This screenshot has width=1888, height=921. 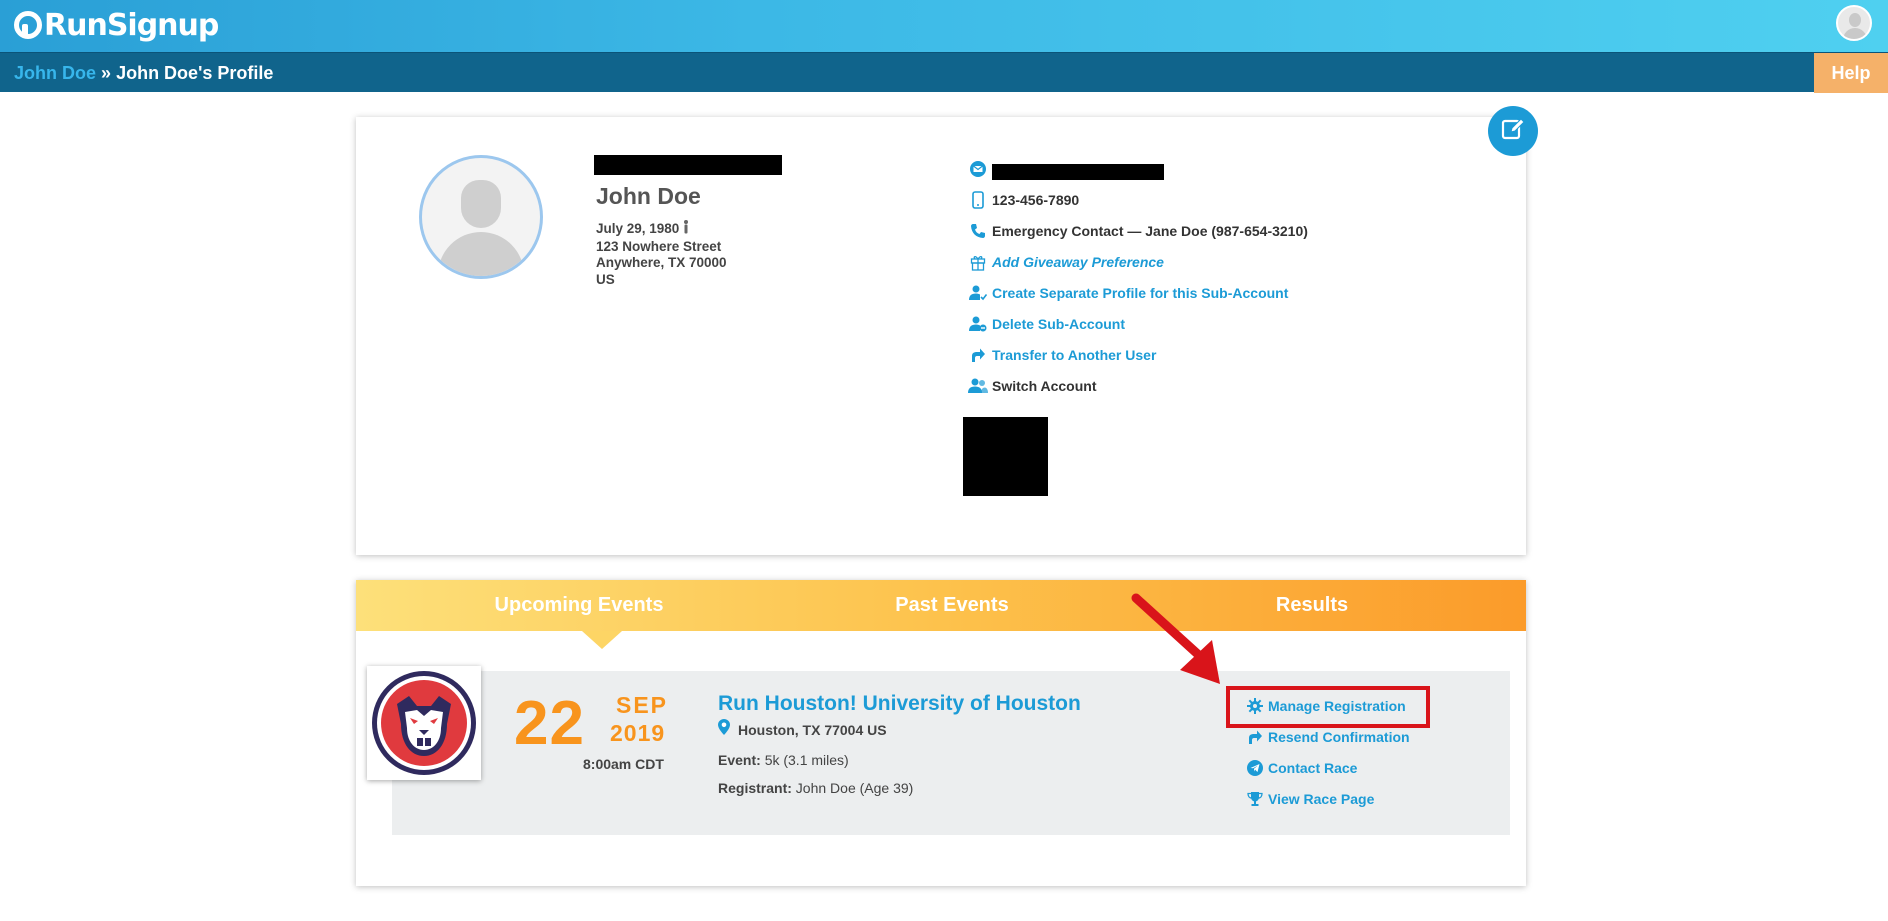 I want to click on race-event-value: 5k (3.1 miles), so click(x=806, y=760).